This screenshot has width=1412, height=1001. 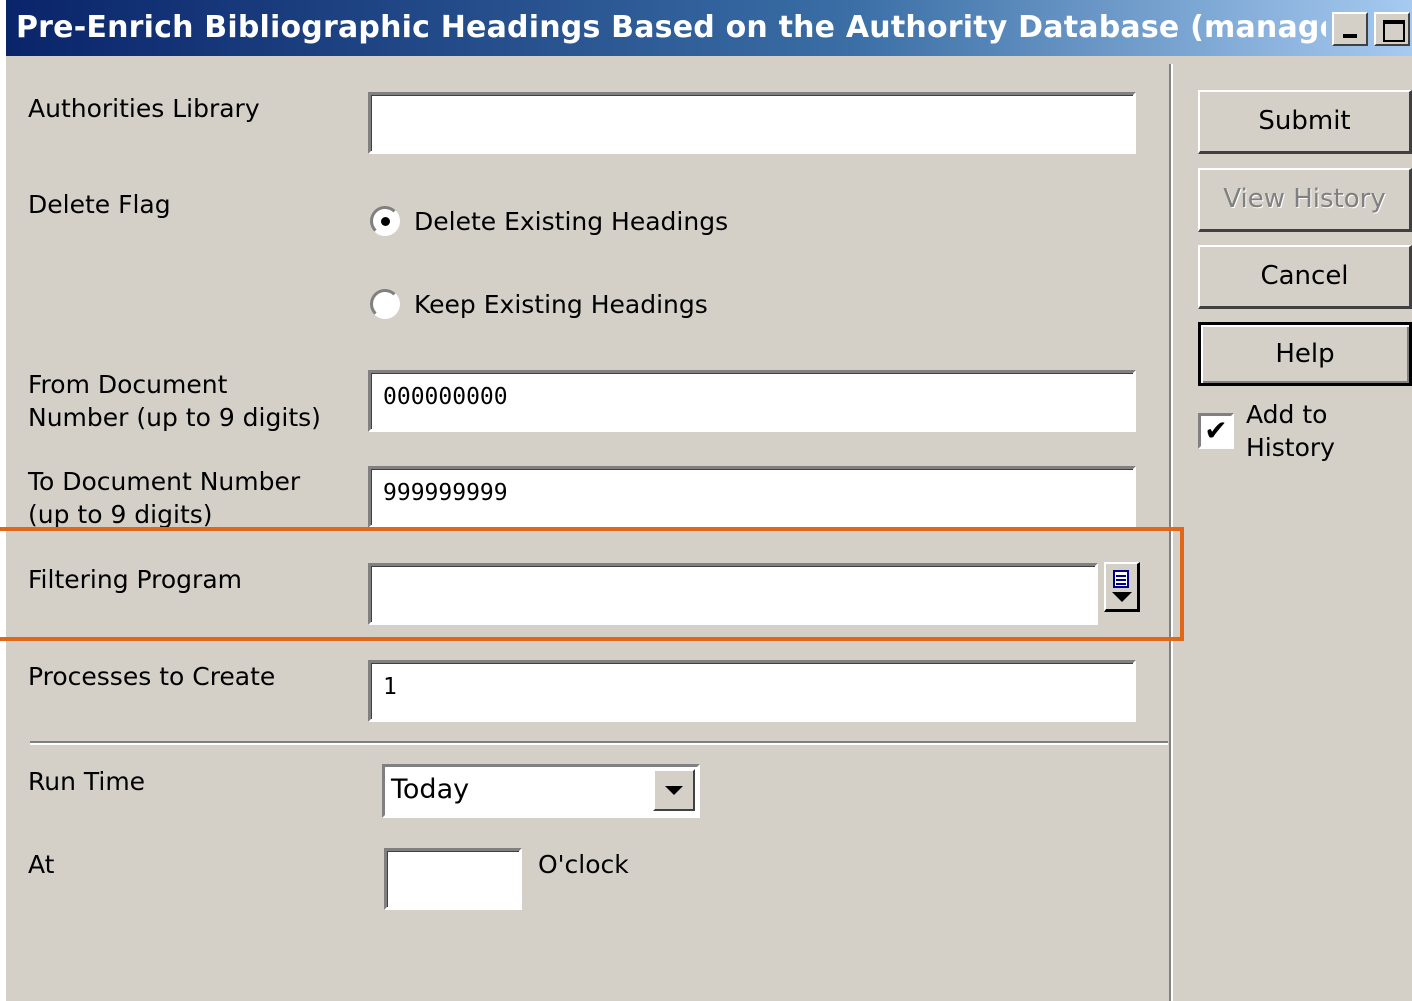 What do you see at coordinates (99, 204) in the screenshot?
I see `delete-flag-label: Delete Flag` at bounding box center [99, 204].